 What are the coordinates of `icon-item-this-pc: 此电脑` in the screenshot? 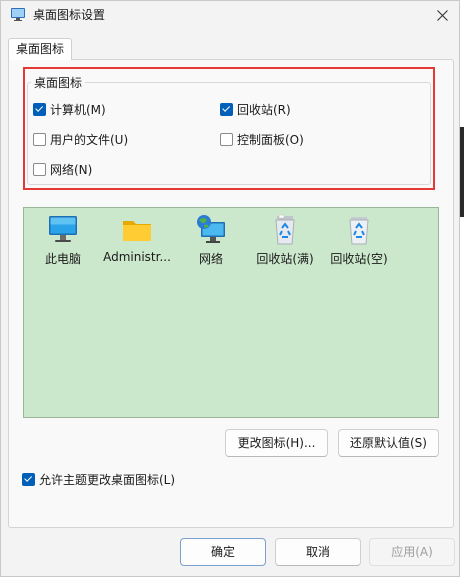 It's located at (63, 240).